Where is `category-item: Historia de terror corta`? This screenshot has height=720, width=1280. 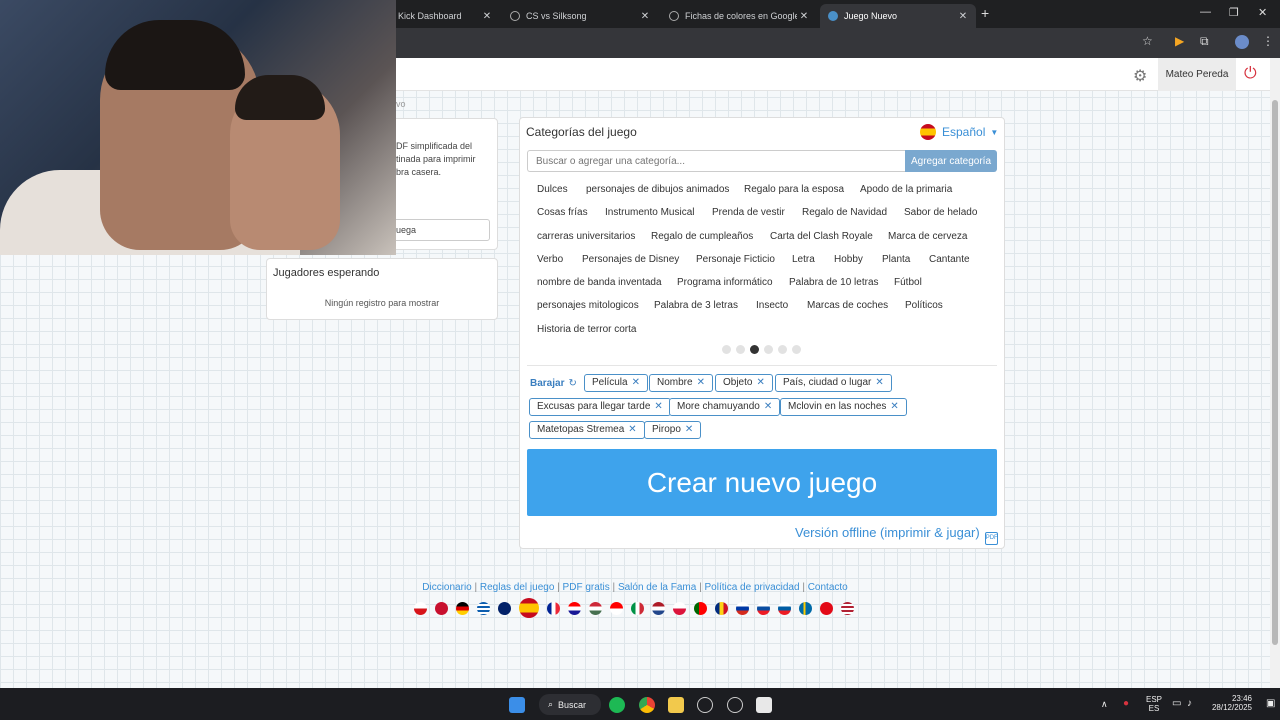 category-item: Historia de terror corta is located at coordinates (586, 329).